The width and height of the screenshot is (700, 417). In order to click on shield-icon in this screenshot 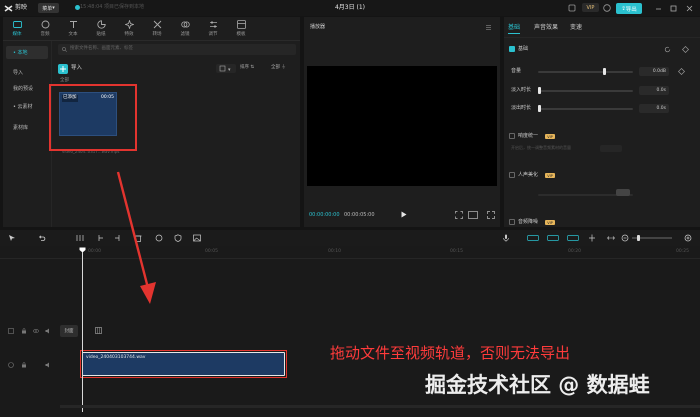, I will do `click(178, 238)`.